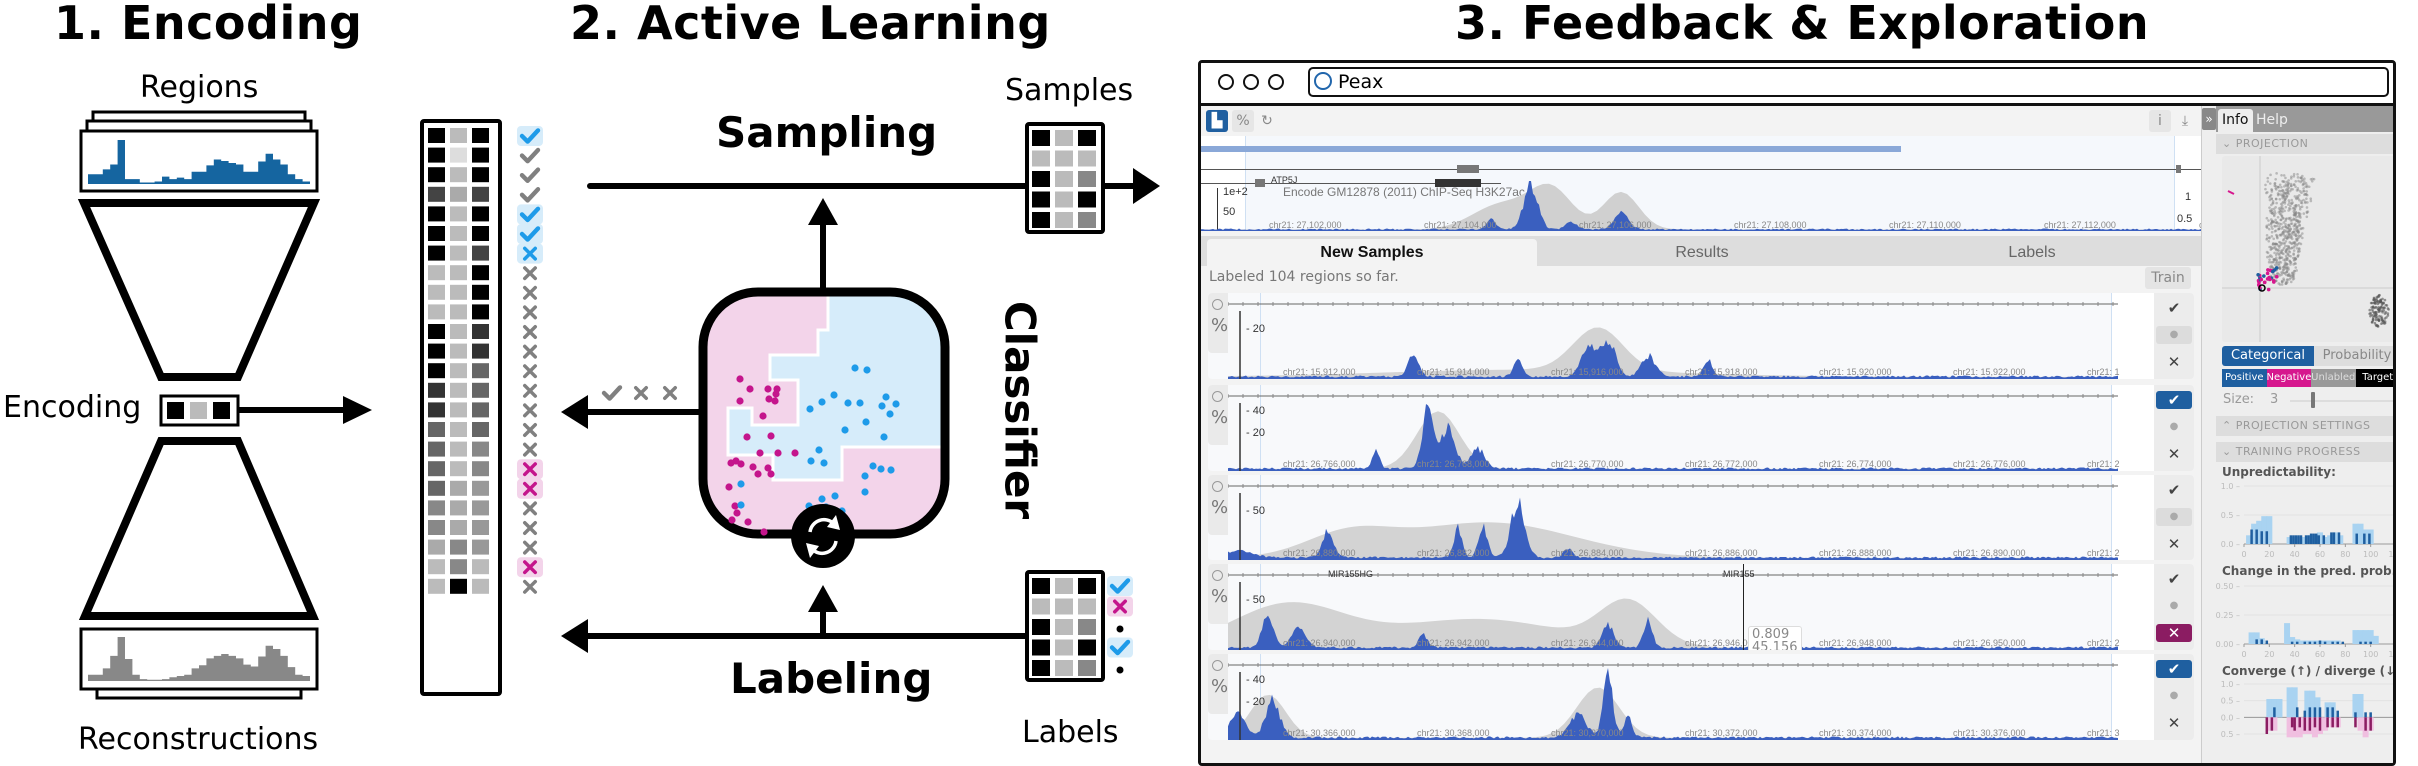 The width and height of the screenshot is (2418, 766). I want to click on address-bar: Peax, so click(1848, 82).